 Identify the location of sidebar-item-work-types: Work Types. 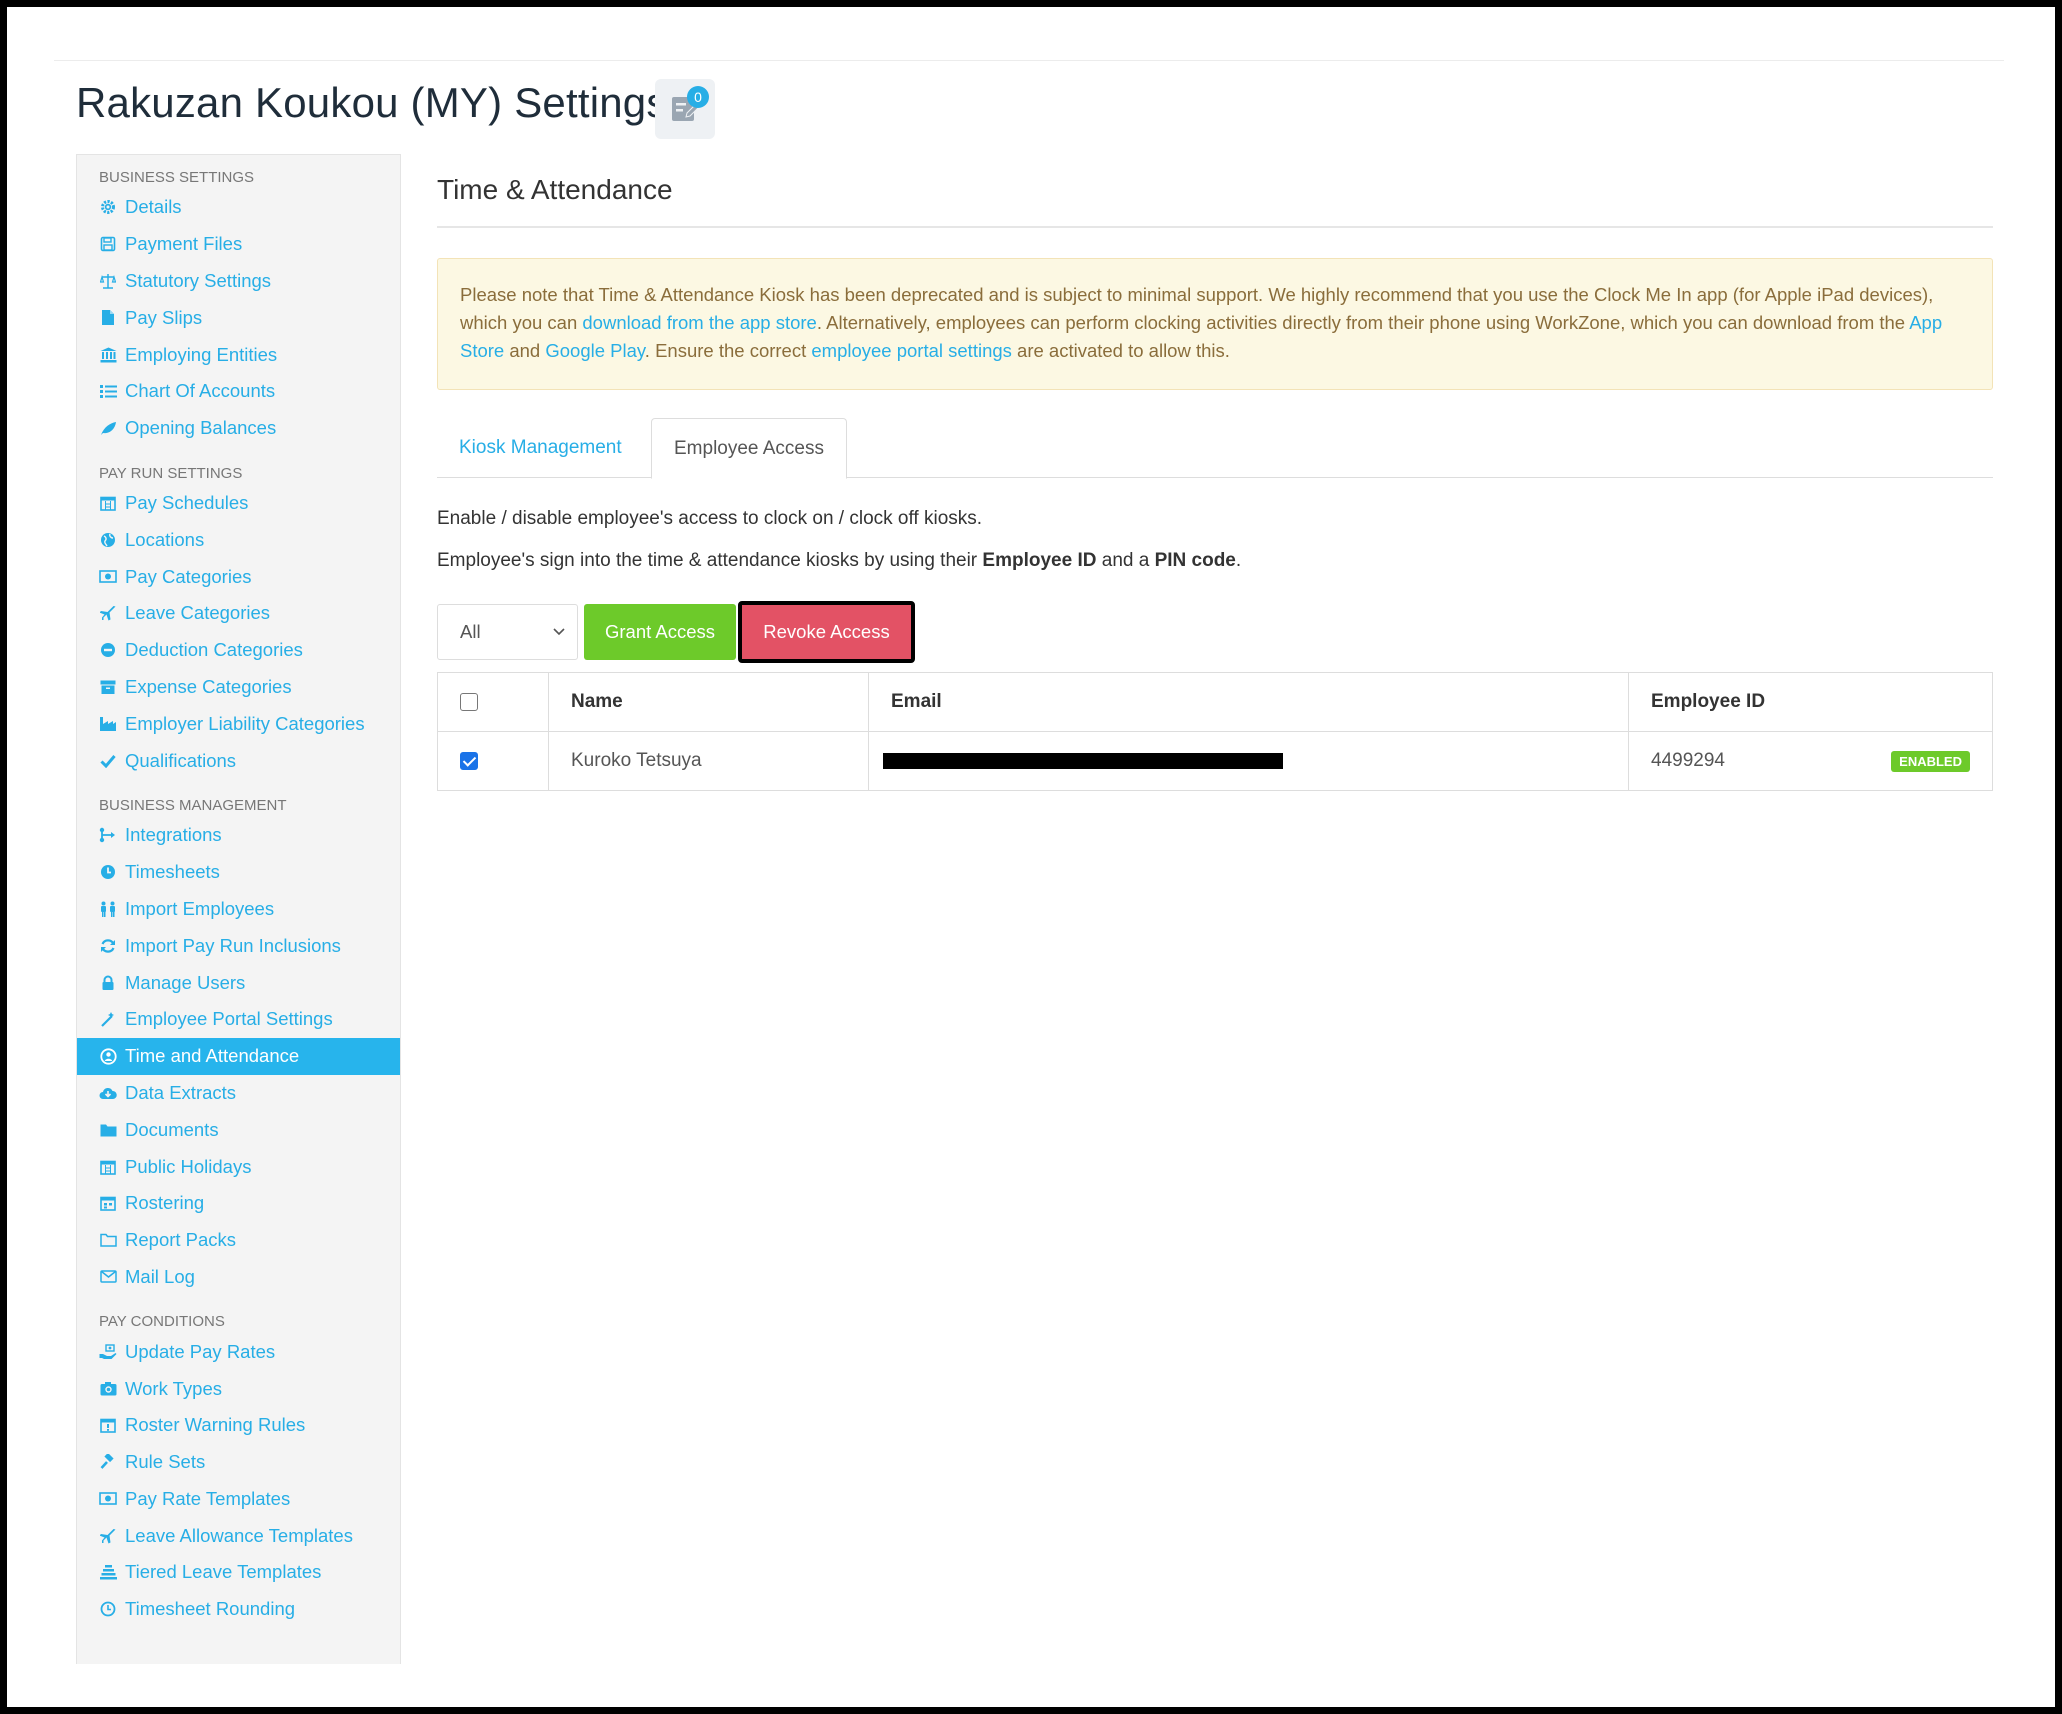
(238, 1388).